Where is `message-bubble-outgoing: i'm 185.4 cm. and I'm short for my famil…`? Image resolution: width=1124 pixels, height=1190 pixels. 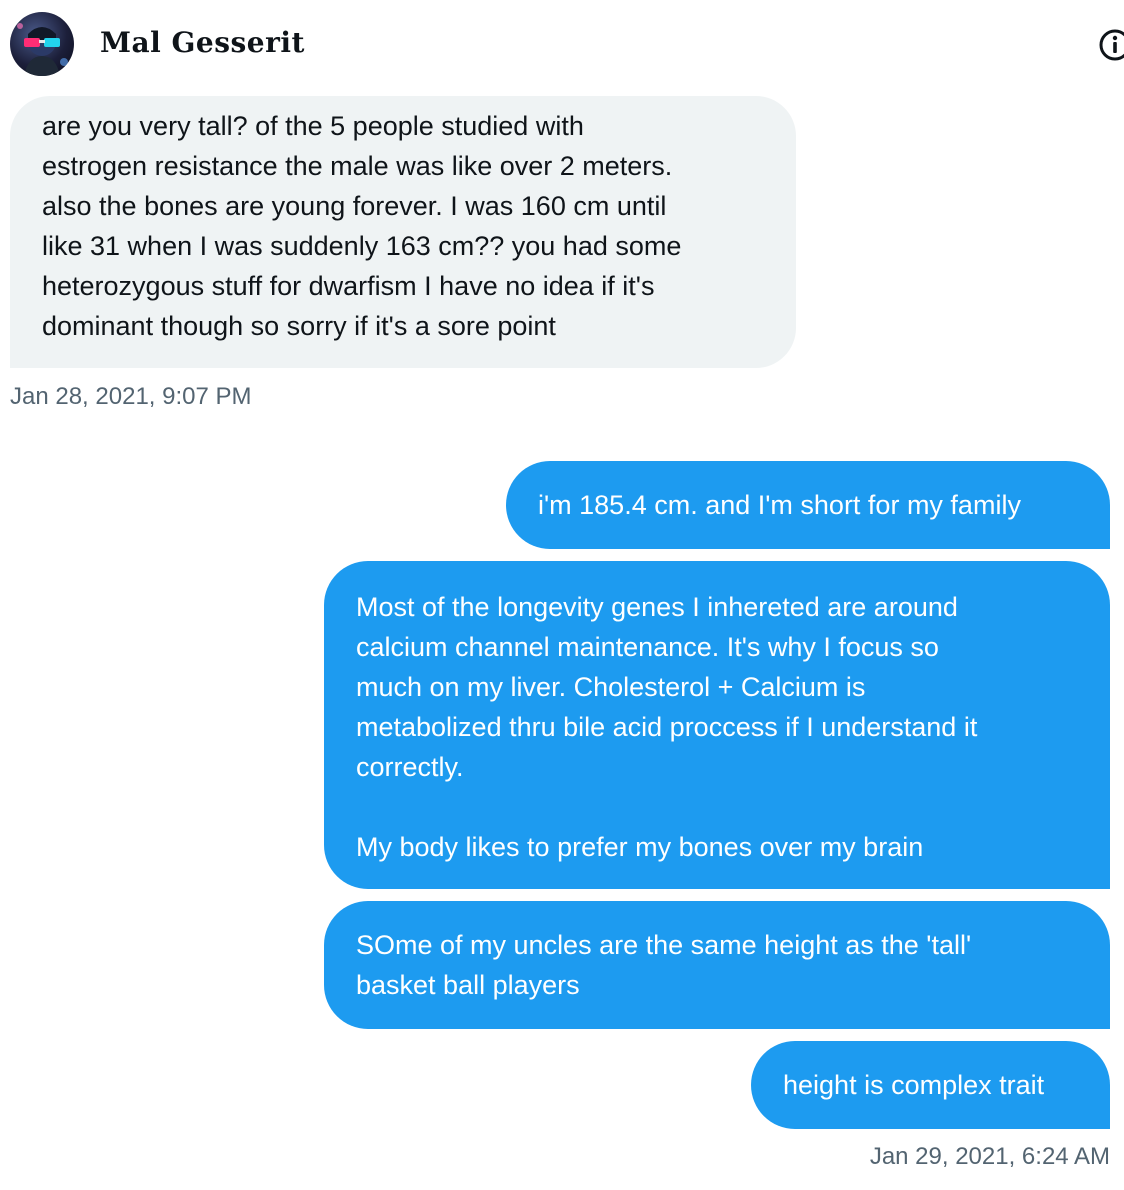
message-bubble-outgoing: i'm 185.4 cm. and I'm short for my famil… is located at coordinates (808, 505).